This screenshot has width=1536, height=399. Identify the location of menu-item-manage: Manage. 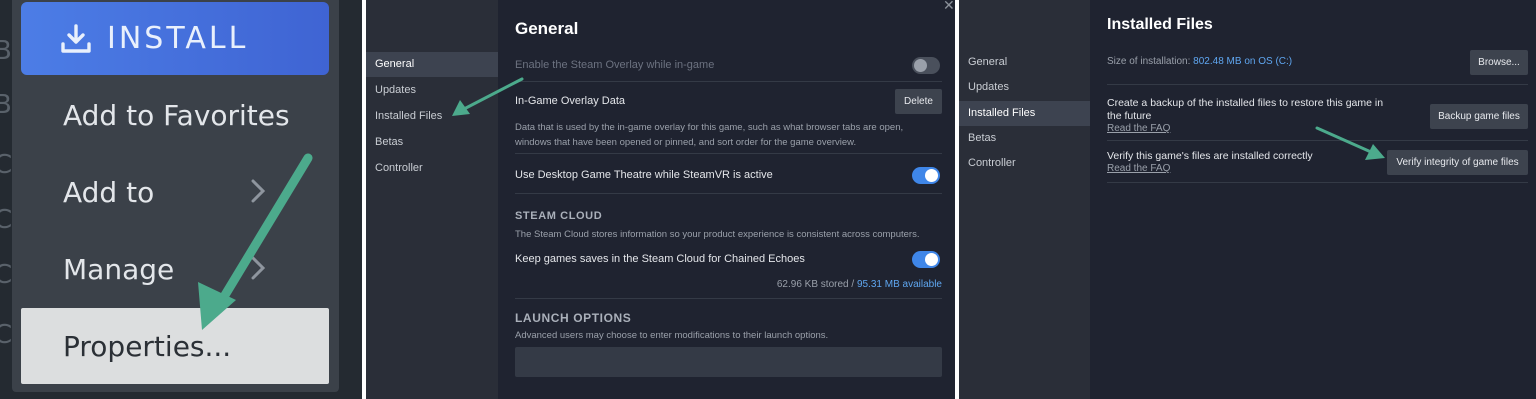
(175, 269).